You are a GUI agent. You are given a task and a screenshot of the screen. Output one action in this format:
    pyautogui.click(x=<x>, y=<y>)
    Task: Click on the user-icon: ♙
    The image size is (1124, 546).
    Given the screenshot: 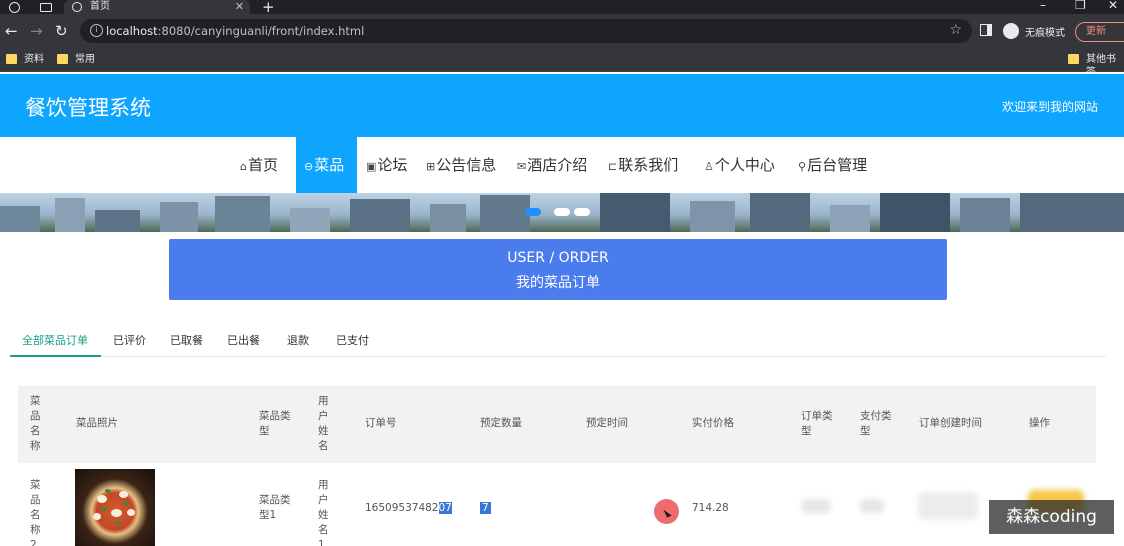 What is the action you would take?
    pyautogui.click(x=709, y=166)
    